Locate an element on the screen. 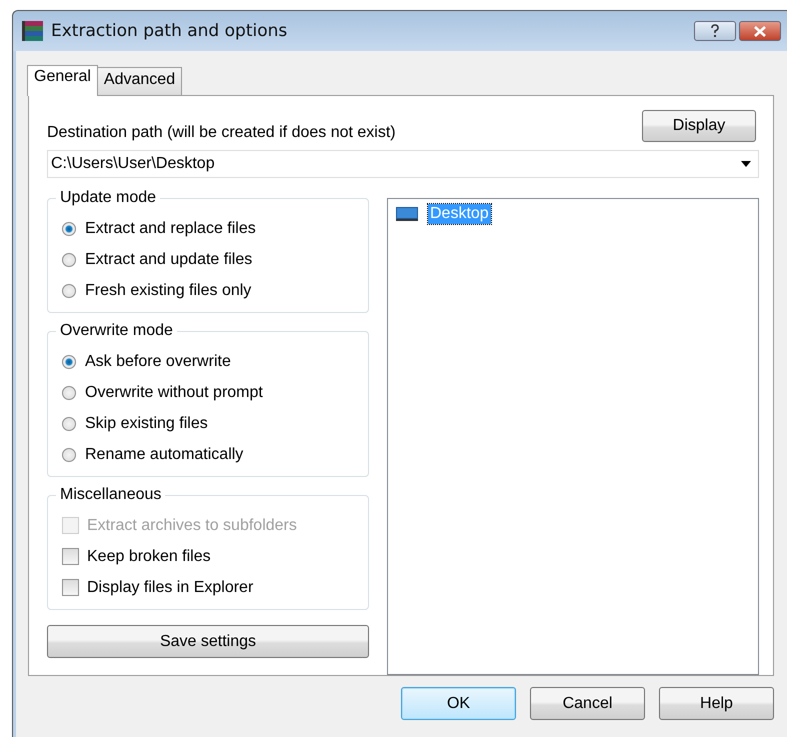 This screenshot has width=787, height=737. option-label: Extract and update files is located at coordinates (168, 259).